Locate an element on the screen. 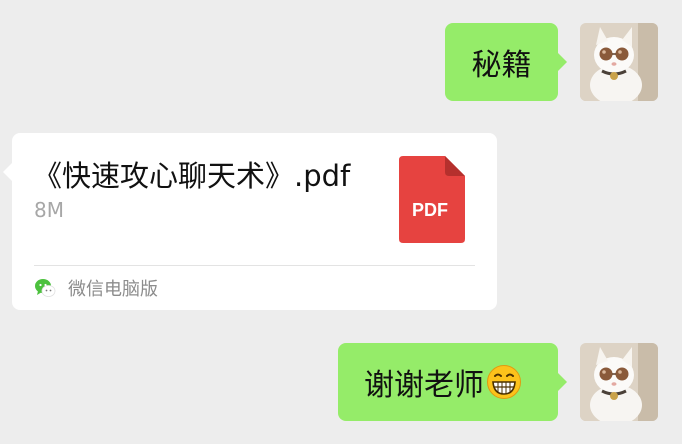 This screenshot has width=682, height=444. wechat-icon is located at coordinates (45, 288).